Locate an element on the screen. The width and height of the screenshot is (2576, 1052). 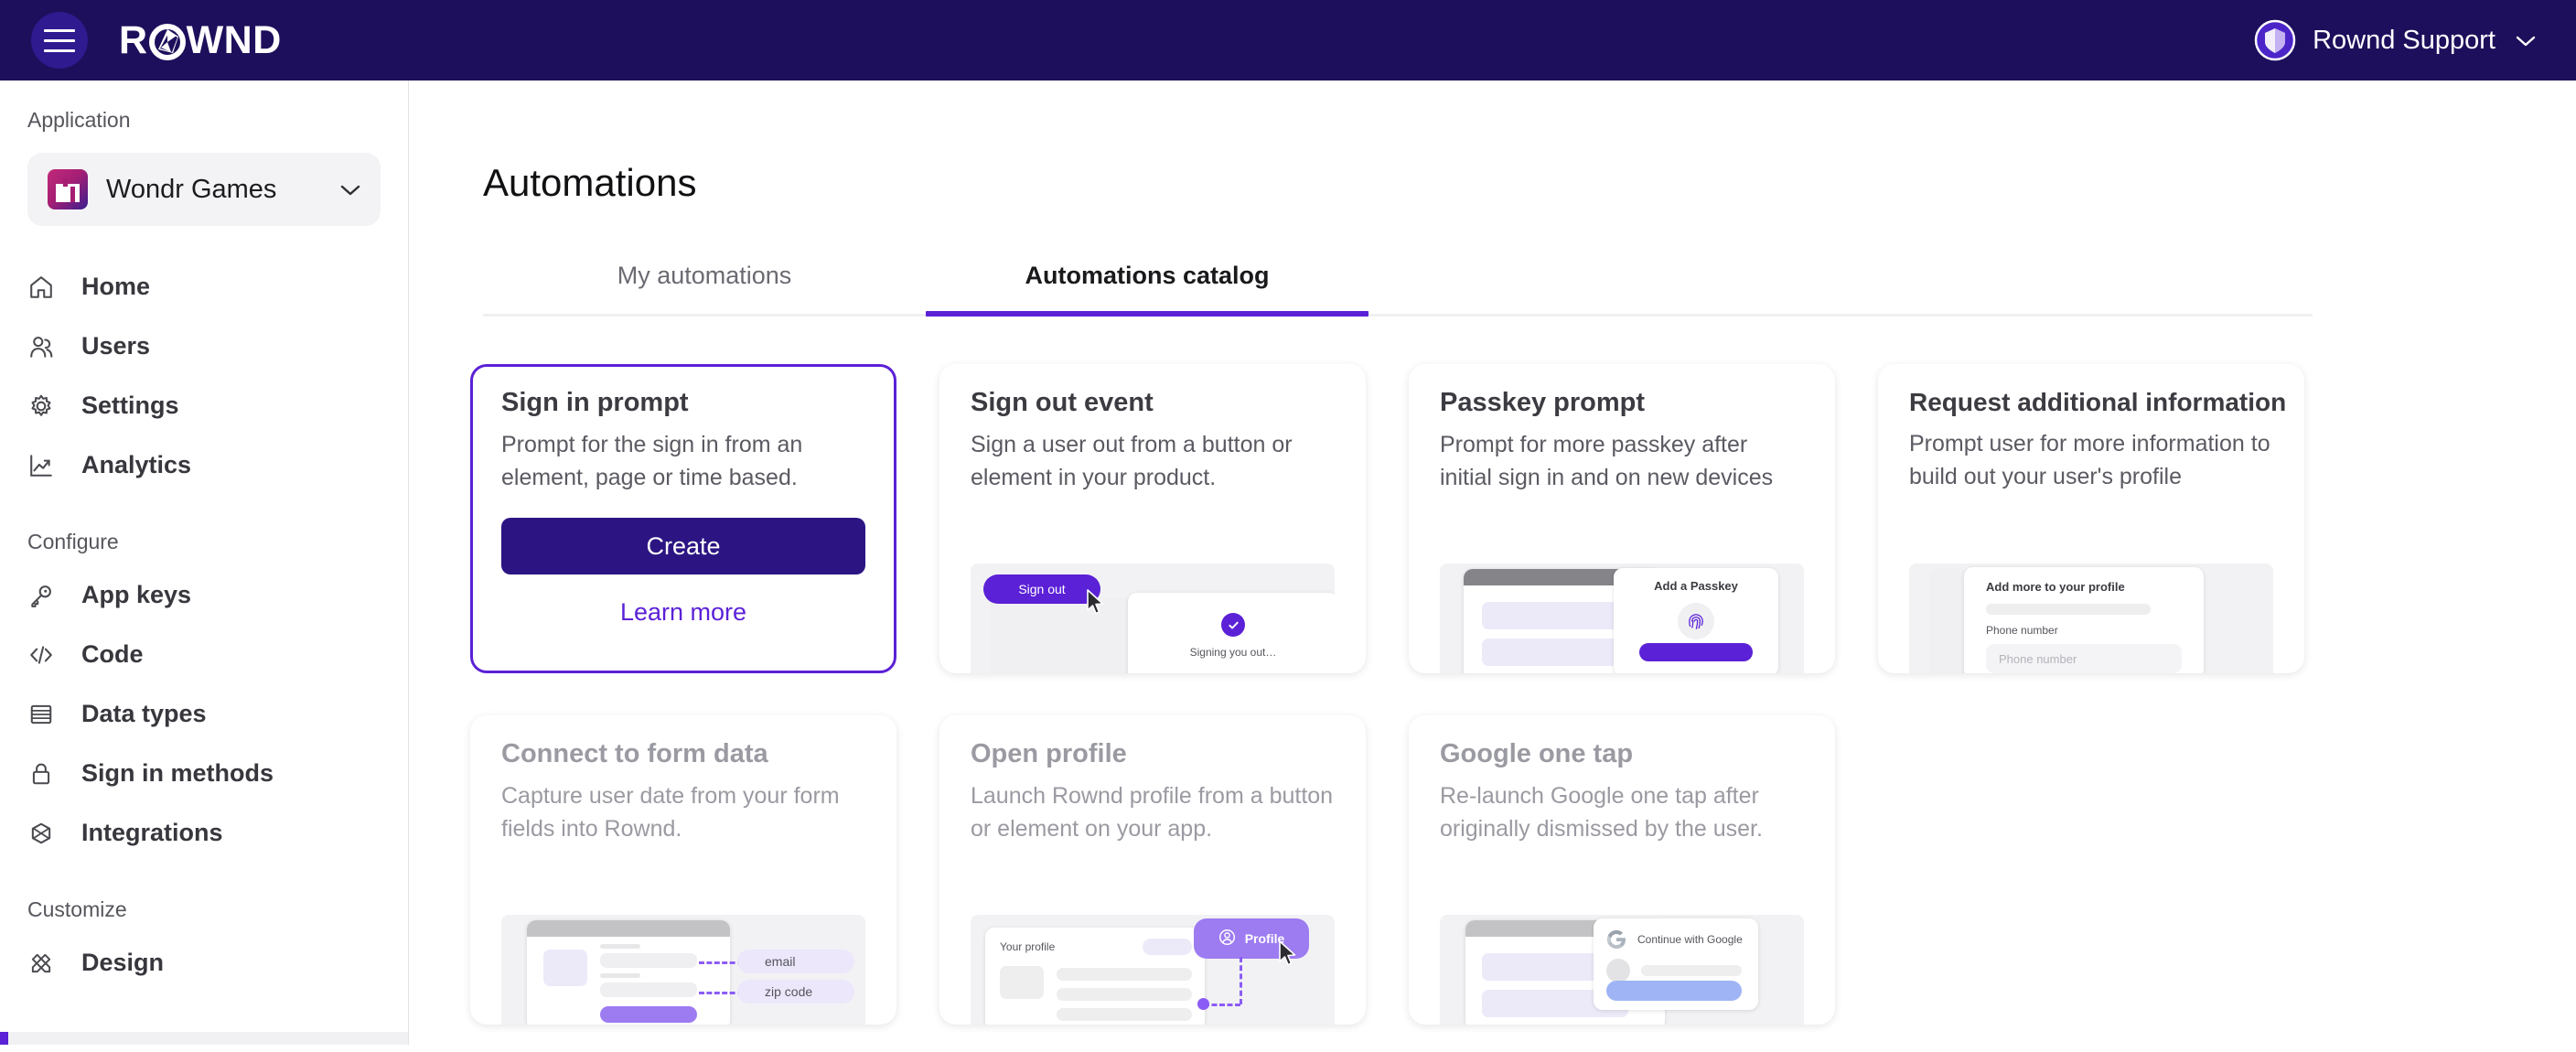
code-brackets-icon is located at coordinates (41, 655).